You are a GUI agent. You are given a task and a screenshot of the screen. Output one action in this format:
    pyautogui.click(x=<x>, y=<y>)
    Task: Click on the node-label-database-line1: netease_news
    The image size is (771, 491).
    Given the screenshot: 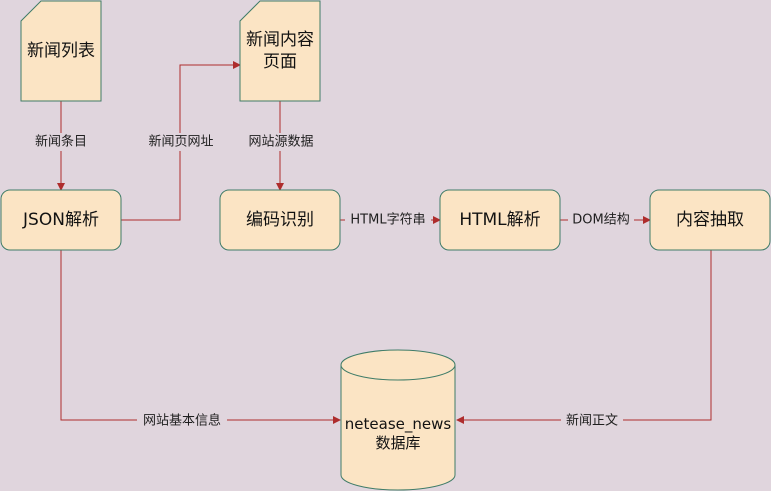 What is the action you would take?
    pyautogui.click(x=398, y=424)
    